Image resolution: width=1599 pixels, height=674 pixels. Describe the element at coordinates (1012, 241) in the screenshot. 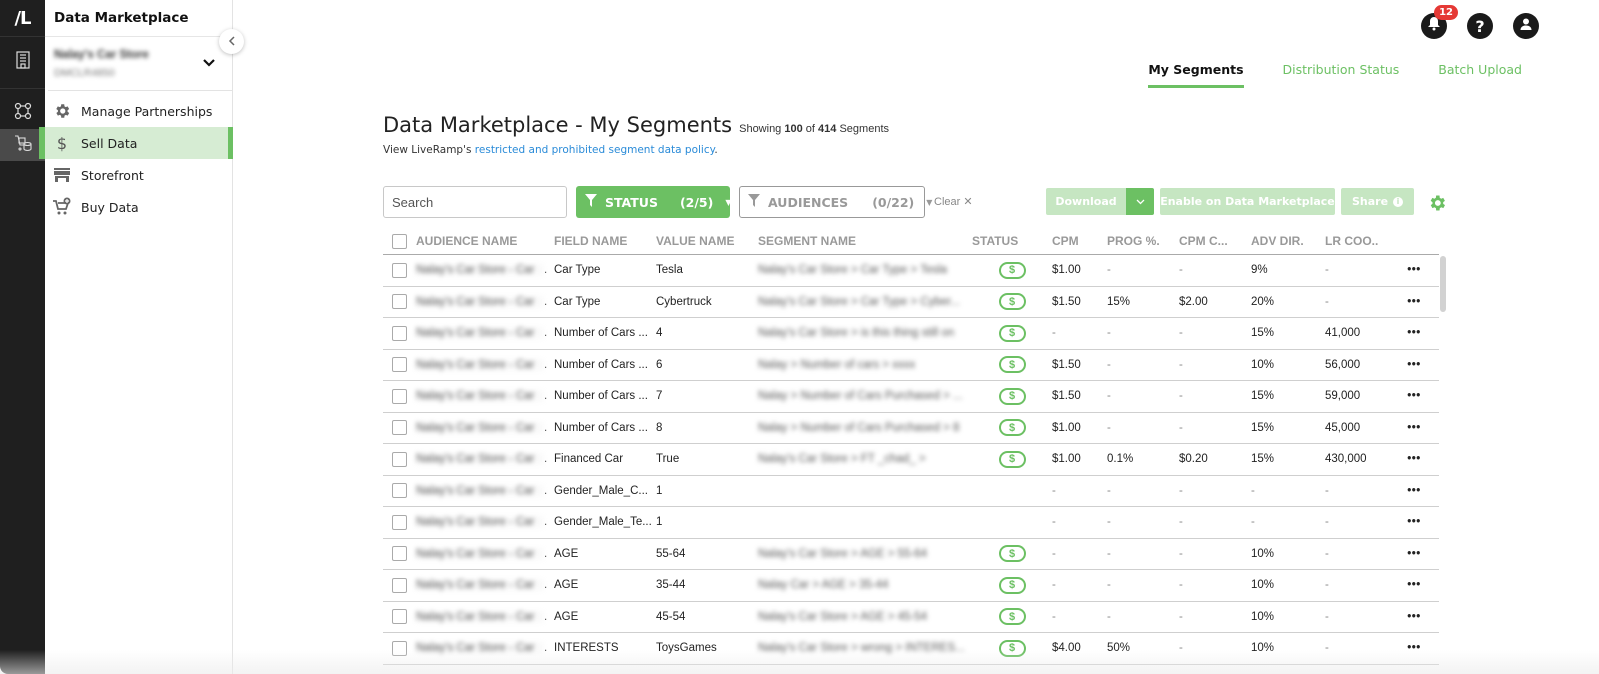

I see `column-header-status: STATUS` at that location.